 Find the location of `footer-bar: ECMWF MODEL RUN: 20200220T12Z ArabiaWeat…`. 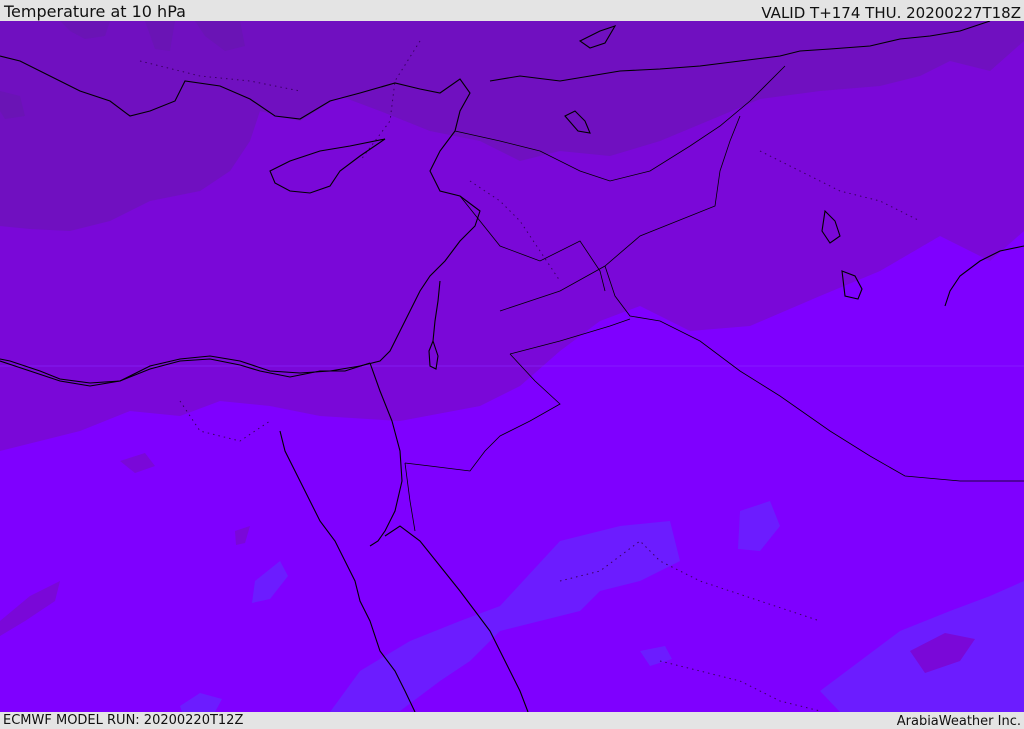

footer-bar: ECMWF MODEL RUN: 20200220T12Z ArabiaWeat… is located at coordinates (512, 720).